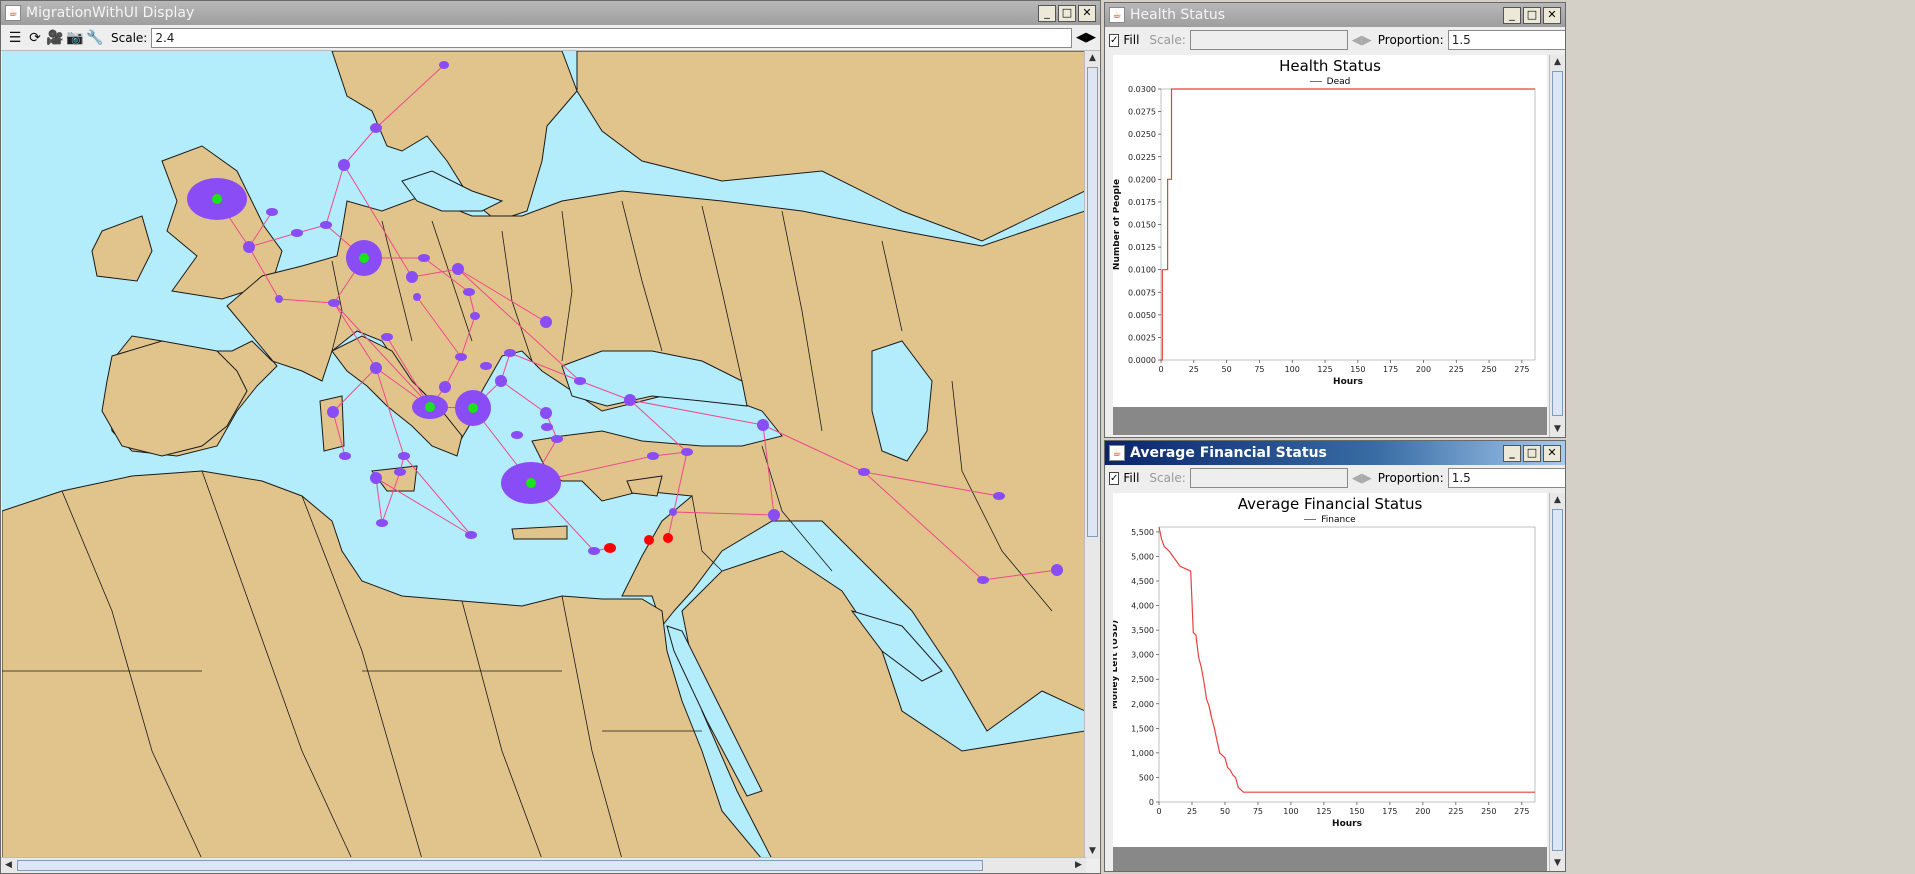  What do you see at coordinates (1142, 753) in the screenshot?
I see `y-tick-label: 1,000` at bounding box center [1142, 753].